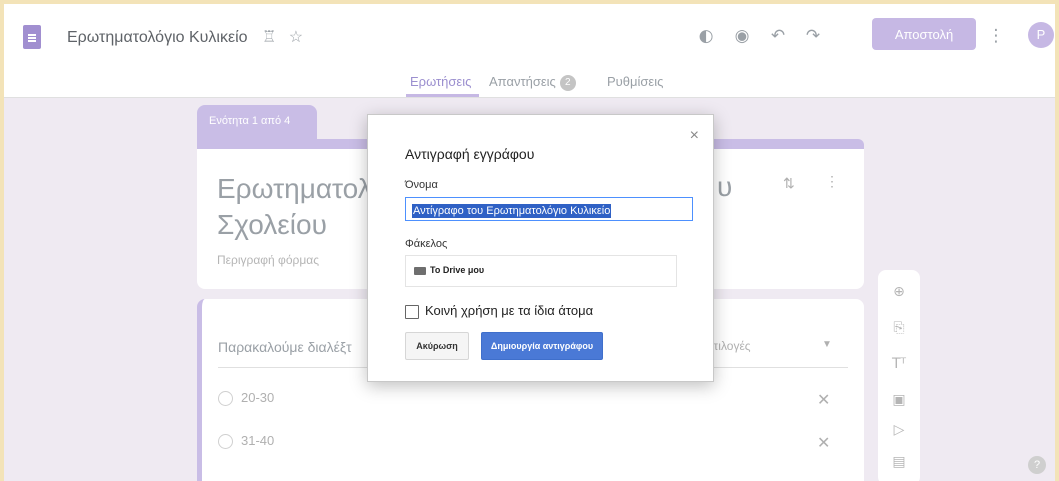 This screenshot has height=481, width=1059. Describe the element at coordinates (420, 270) in the screenshot. I see `folder-icon` at that location.